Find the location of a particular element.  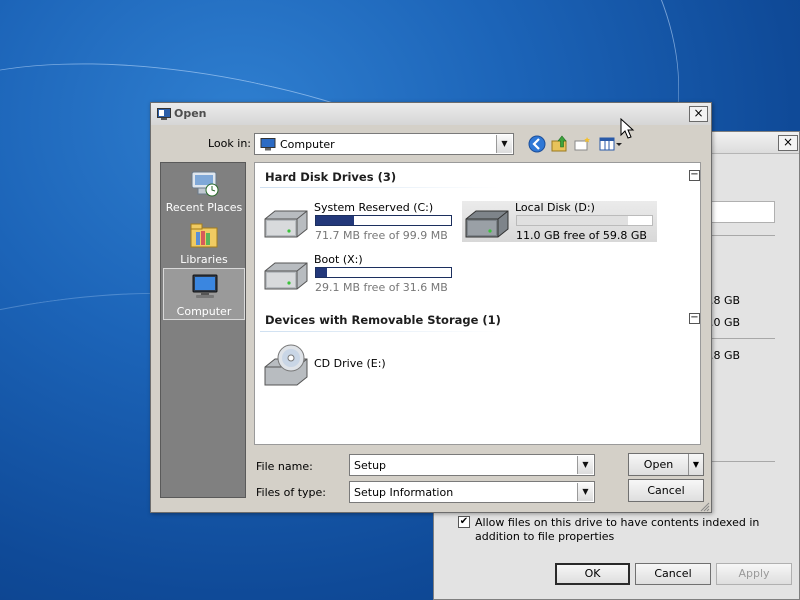

file-name-value: Setup is located at coordinates (370, 465).